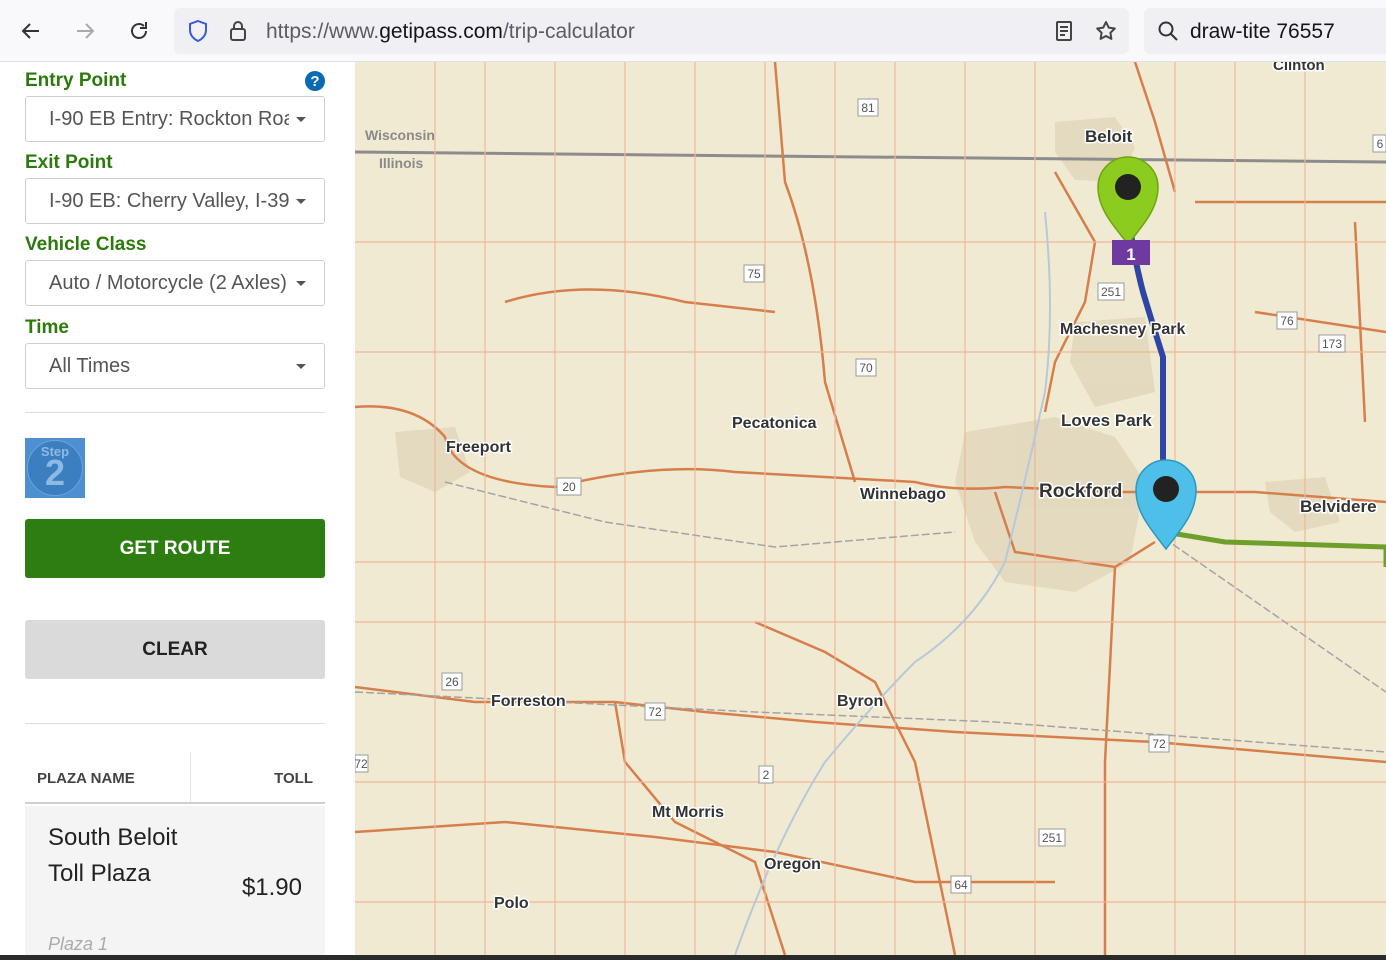  I want to click on city-label-machesney-park: Machesney Park, so click(1123, 329).